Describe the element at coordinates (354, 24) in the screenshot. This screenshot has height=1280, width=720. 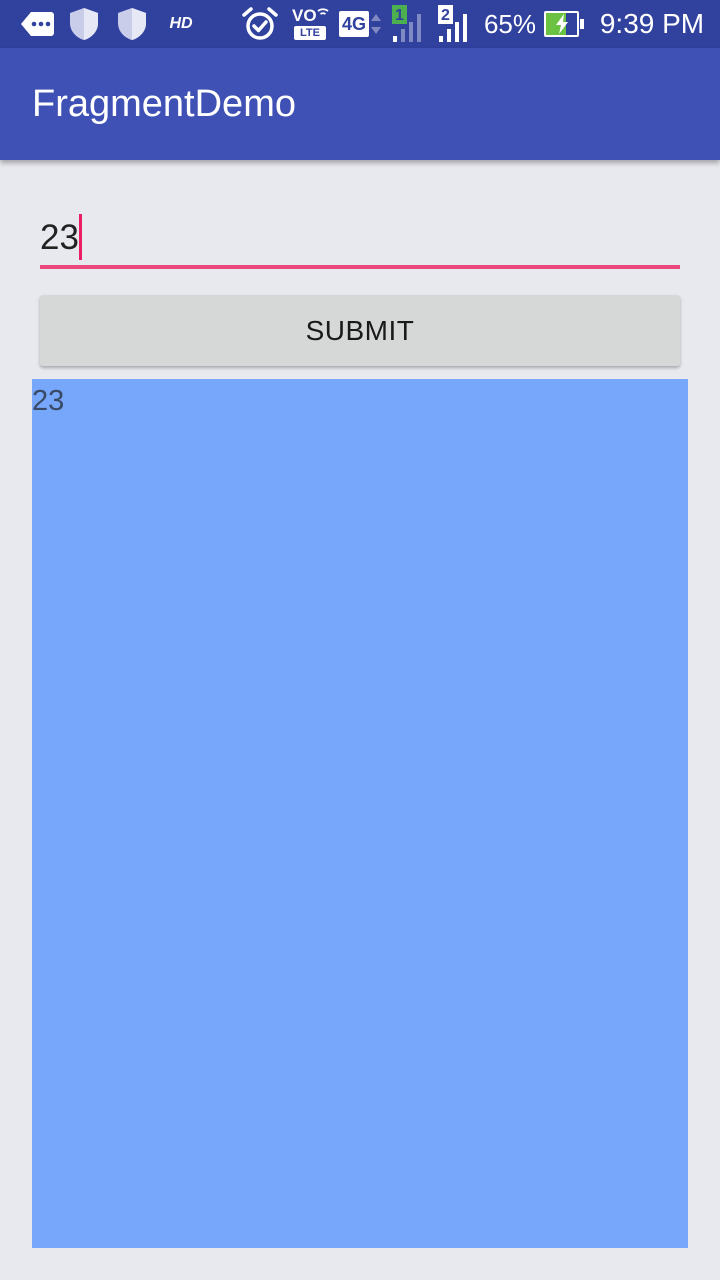
I see `network-type-label: 4G` at that location.